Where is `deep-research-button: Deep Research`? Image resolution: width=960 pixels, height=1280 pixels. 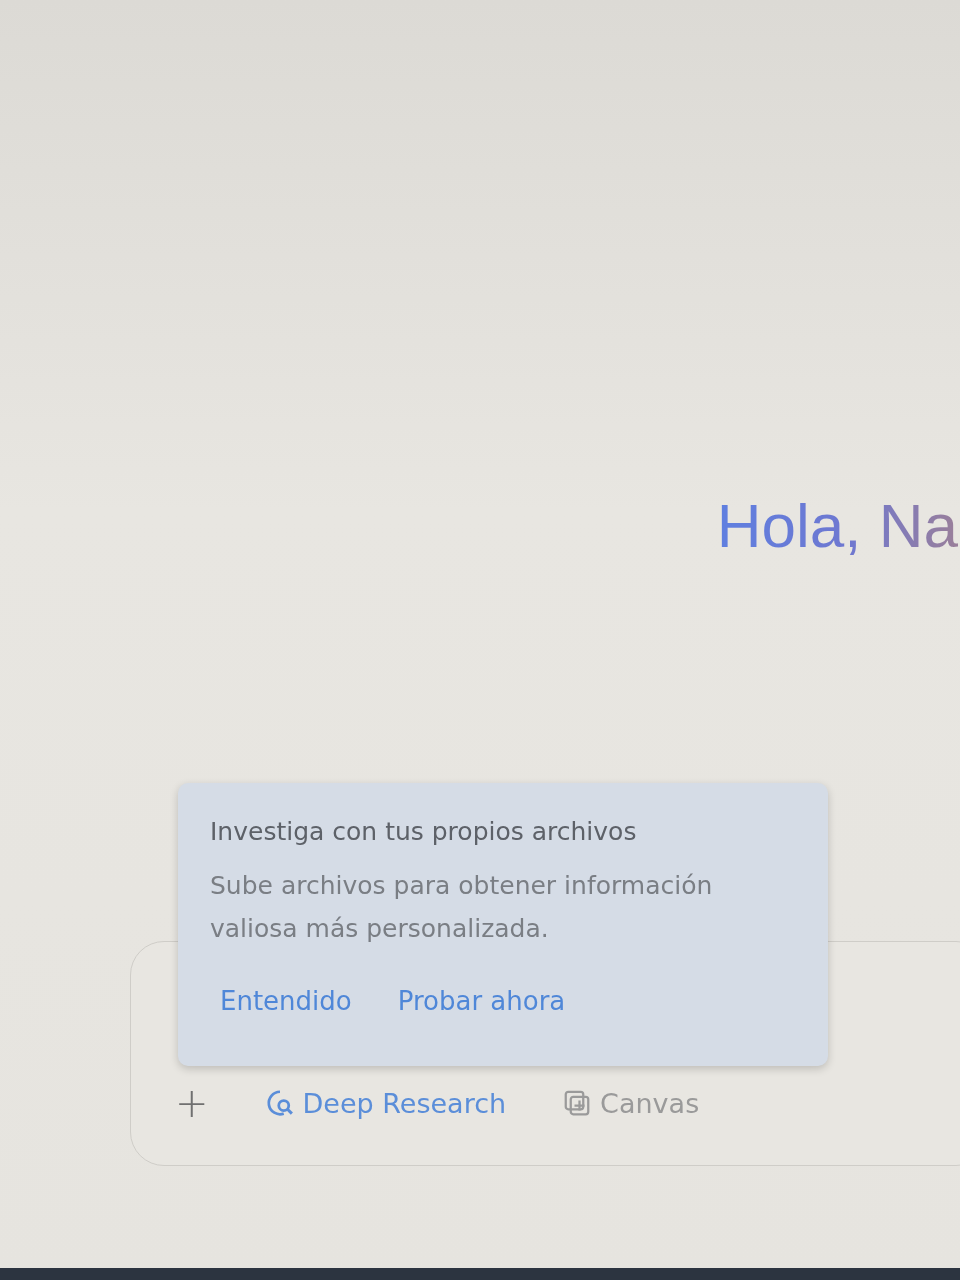
deep-research-button: Deep Research is located at coordinates (385, 1103).